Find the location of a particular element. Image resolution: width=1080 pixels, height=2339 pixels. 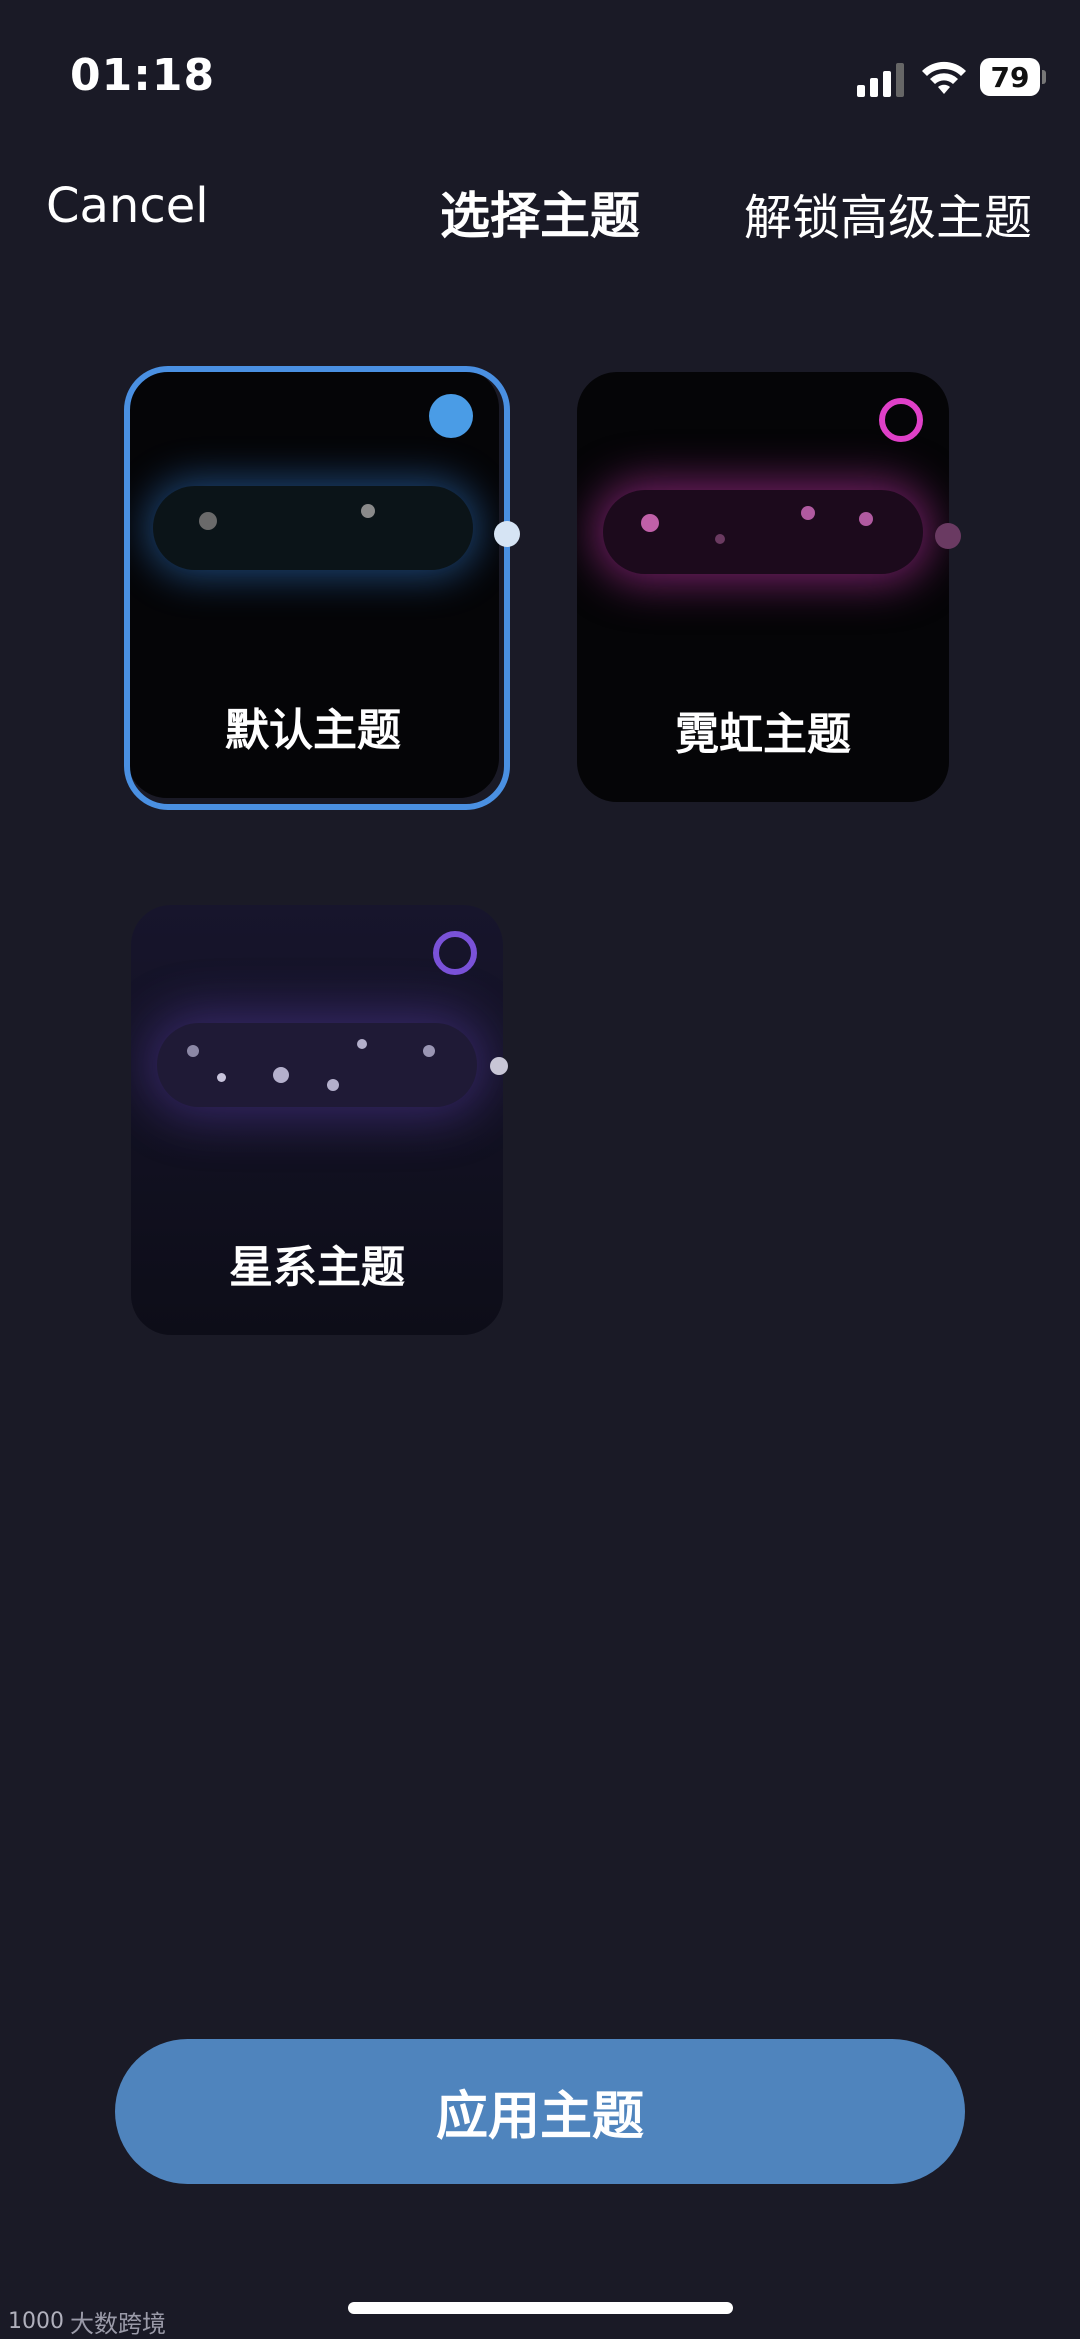

home-indicator is located at coordinates (540, 2308).